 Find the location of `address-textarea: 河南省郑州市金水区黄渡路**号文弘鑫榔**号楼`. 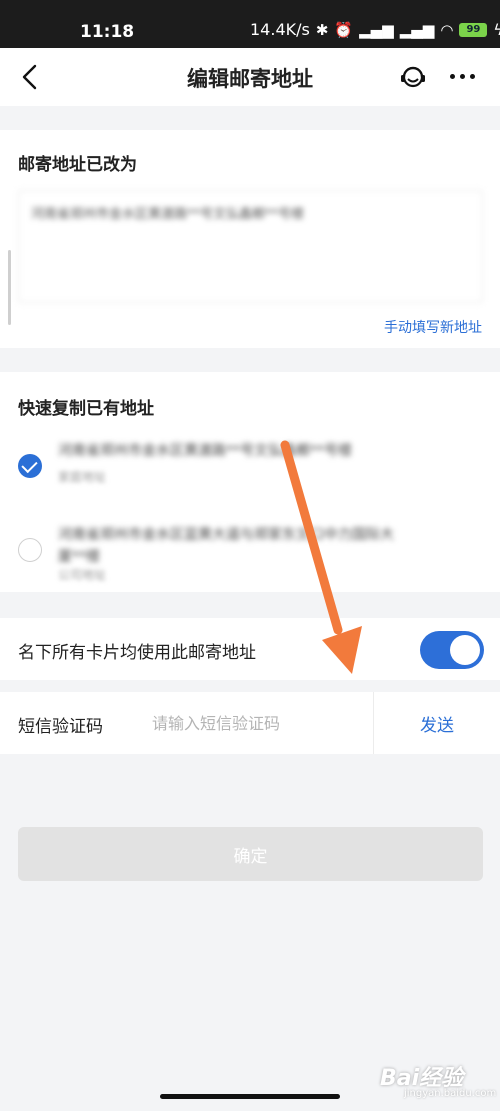

address-textarea: 河南省郑州市金水区黄渡路**号文弘鑫榔**号楼 is located at coordinates (250, 246).